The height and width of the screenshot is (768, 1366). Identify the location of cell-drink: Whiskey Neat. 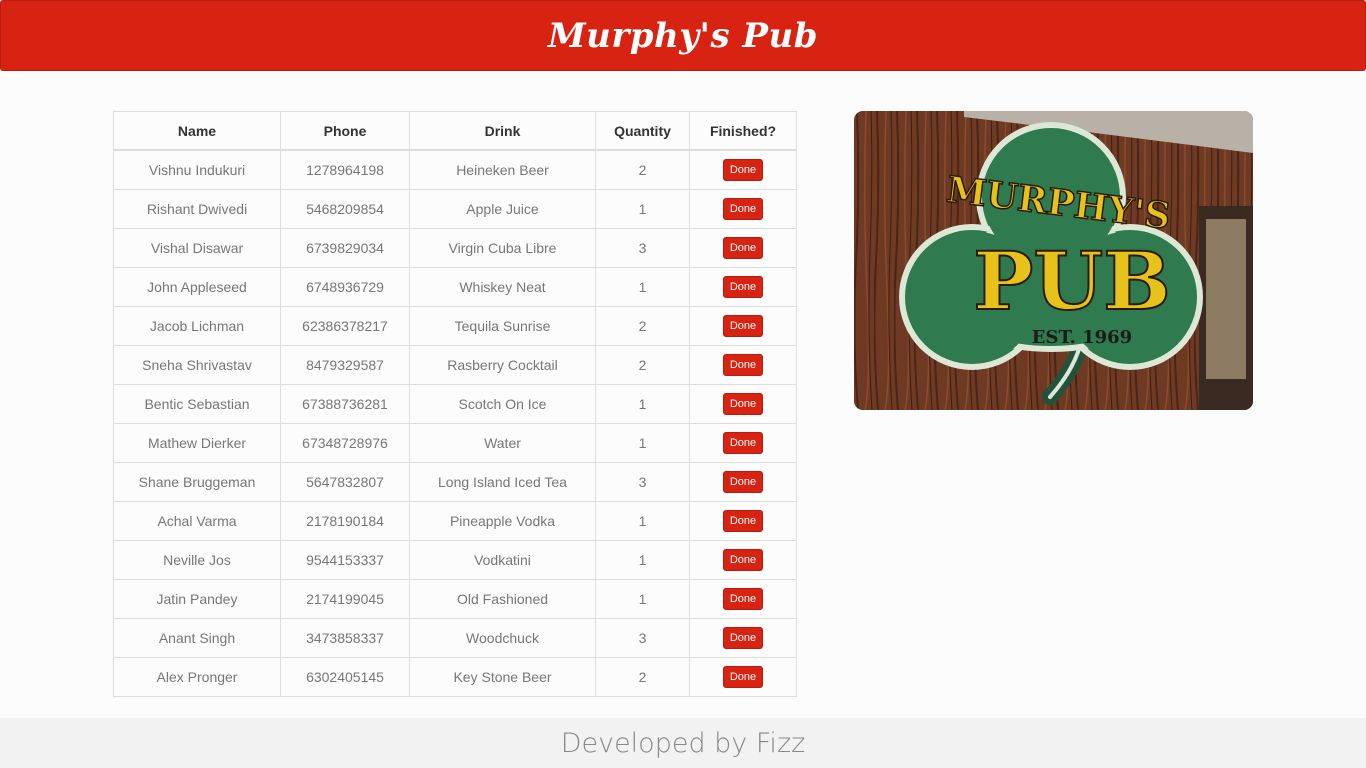
(502, 287).